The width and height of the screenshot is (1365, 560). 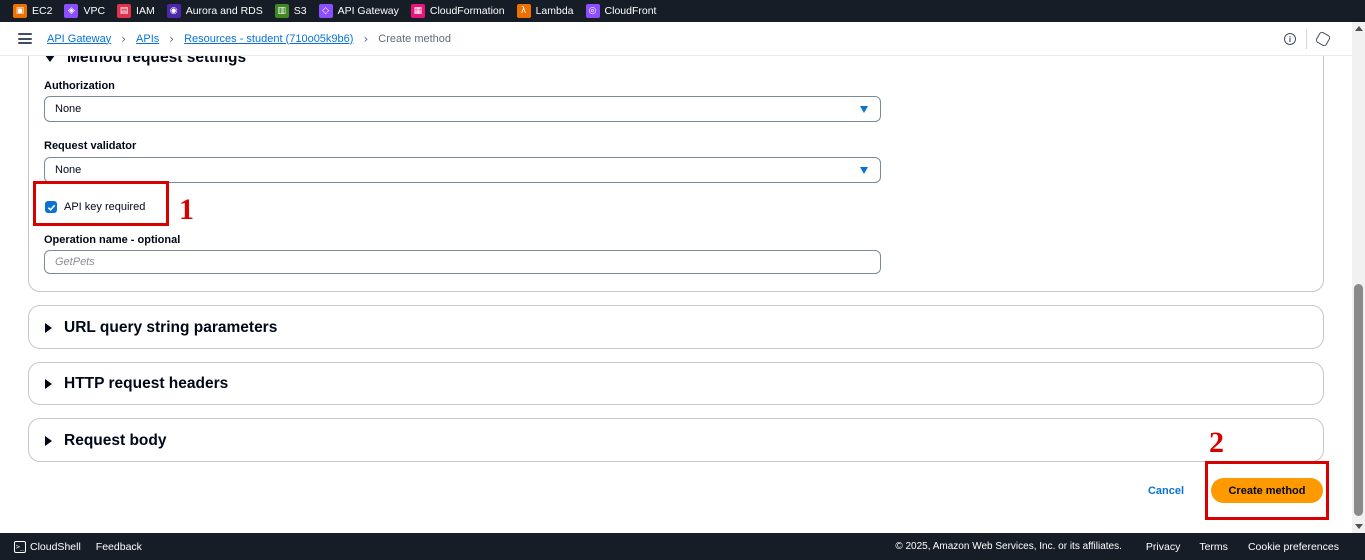 What do you see at coordinates (94, 11) in the screenshot?
I see `favorite-label: VPC` at bounding box center [94, 11].